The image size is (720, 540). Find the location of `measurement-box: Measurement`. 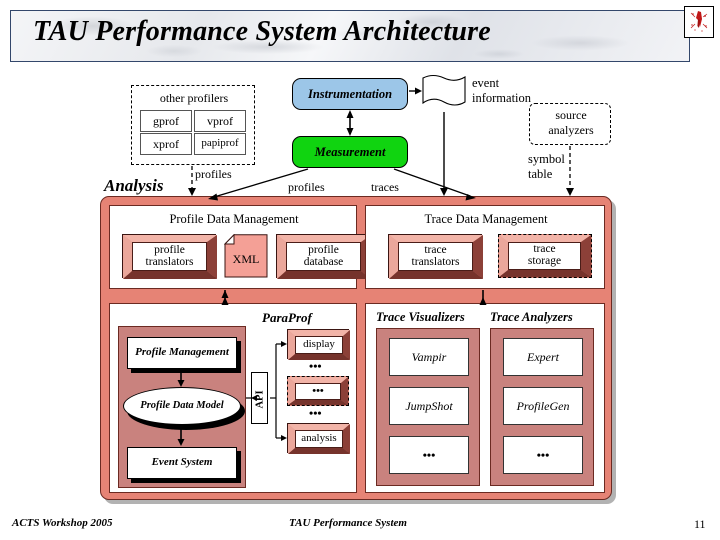

measurement-box: Measurement is located at coordinates (350, 152).